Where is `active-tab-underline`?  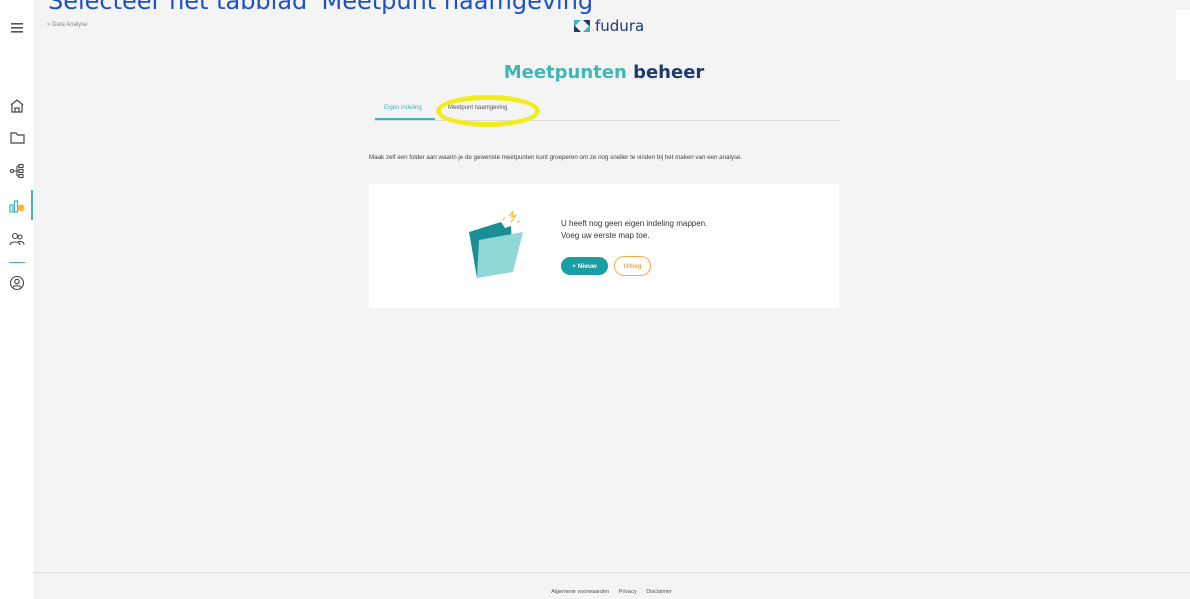 active-tab-underline is located at coordinates (405, 119).